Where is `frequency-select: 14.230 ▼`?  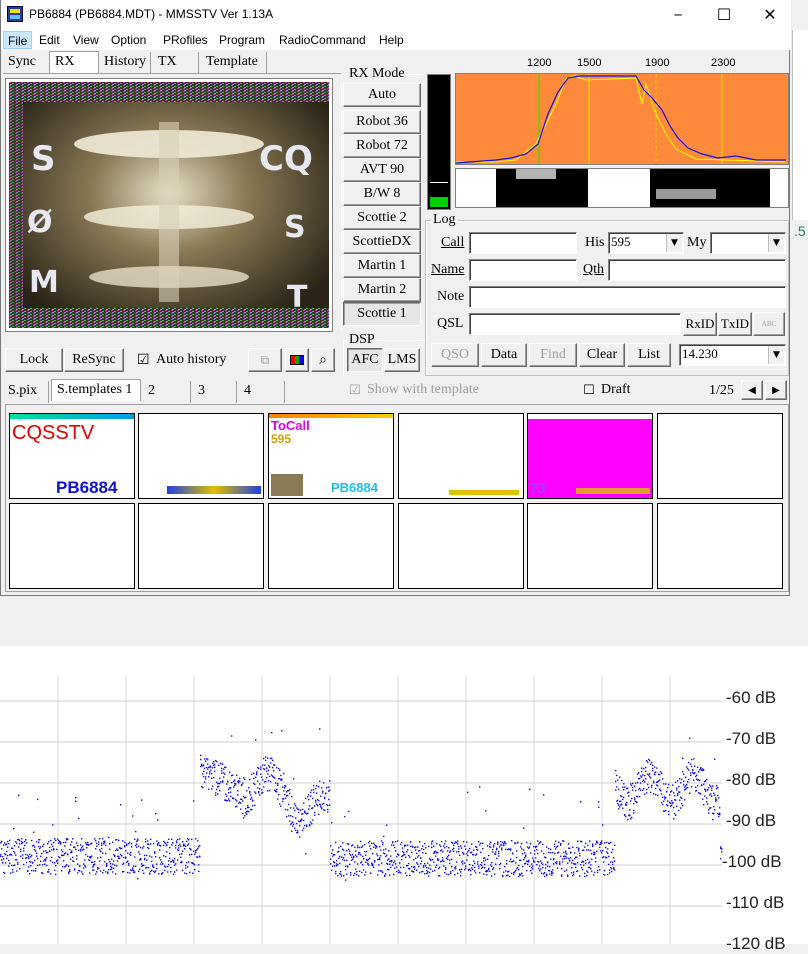
frequency-select: 14.230 ▼ is located at coordinates (732, 355).